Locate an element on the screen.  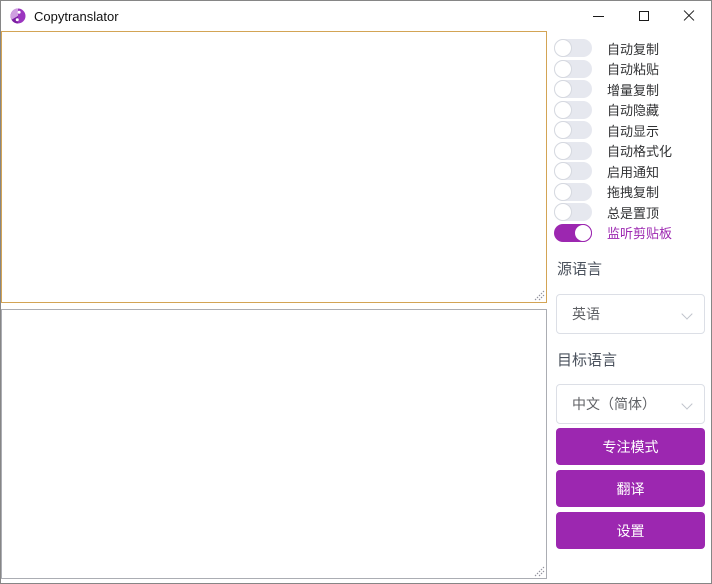
toggle-row: 拖拽复制 is located at coordinates (613, 191).